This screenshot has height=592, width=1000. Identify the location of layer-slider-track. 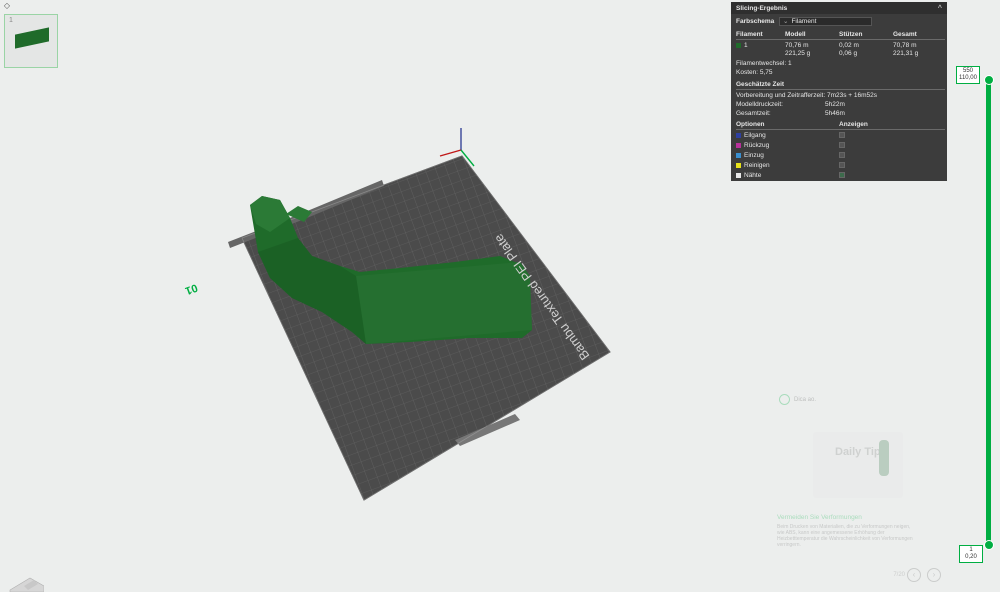
(988, 313).